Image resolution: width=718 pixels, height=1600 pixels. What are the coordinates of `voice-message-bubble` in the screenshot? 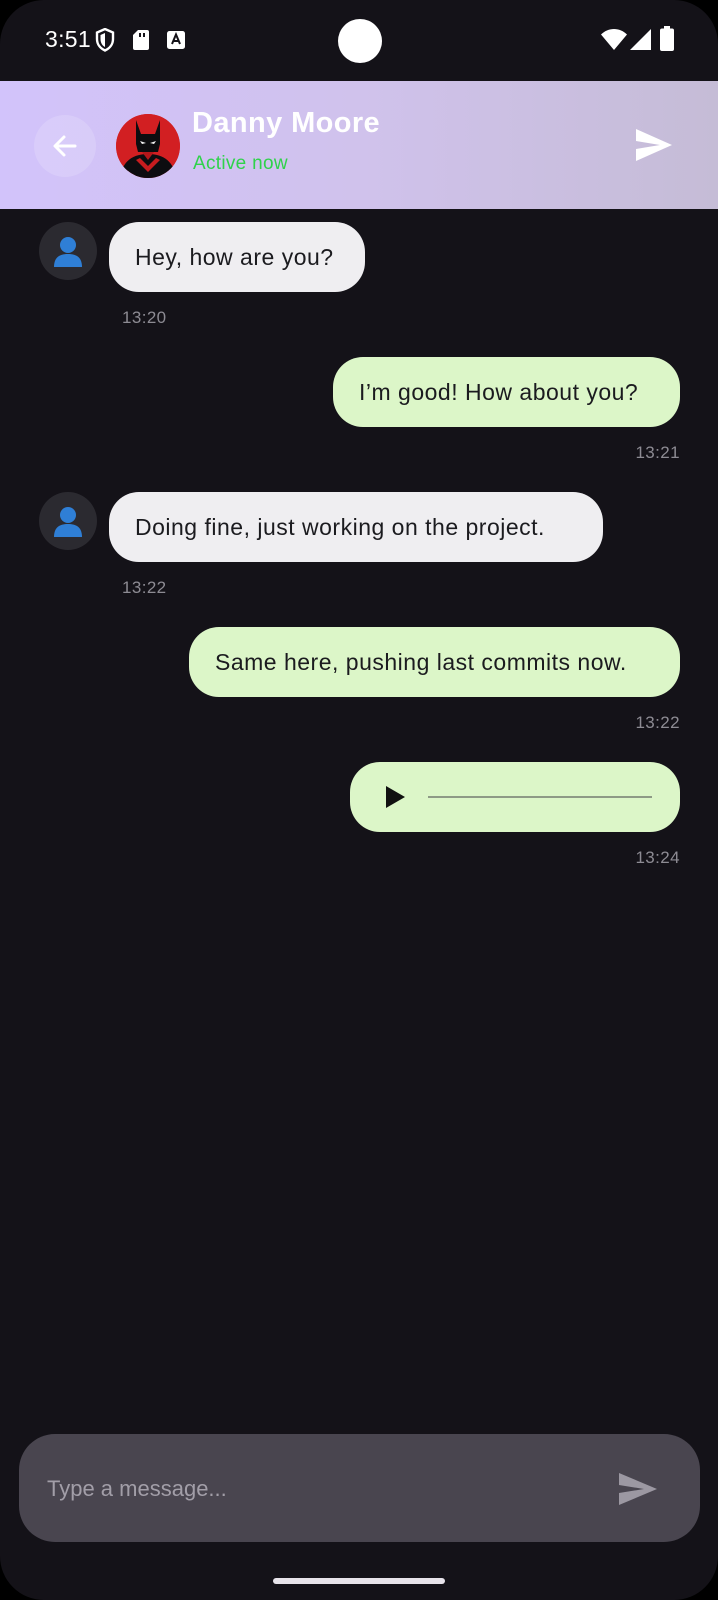 It's located at (515, 797).